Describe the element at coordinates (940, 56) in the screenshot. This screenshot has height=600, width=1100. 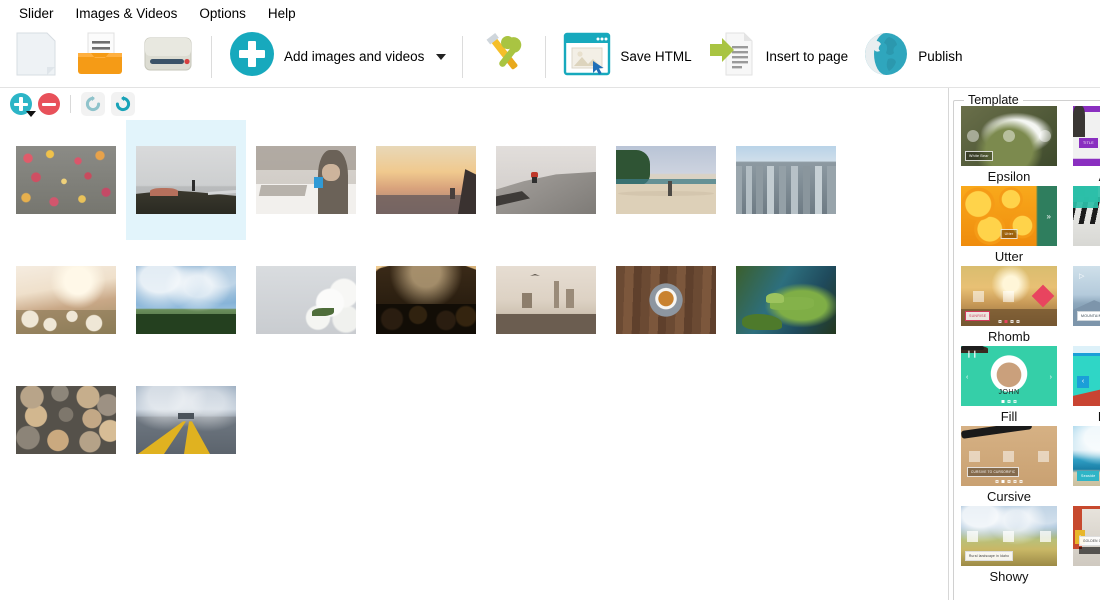
I see `publish-label: Publish` at that location.